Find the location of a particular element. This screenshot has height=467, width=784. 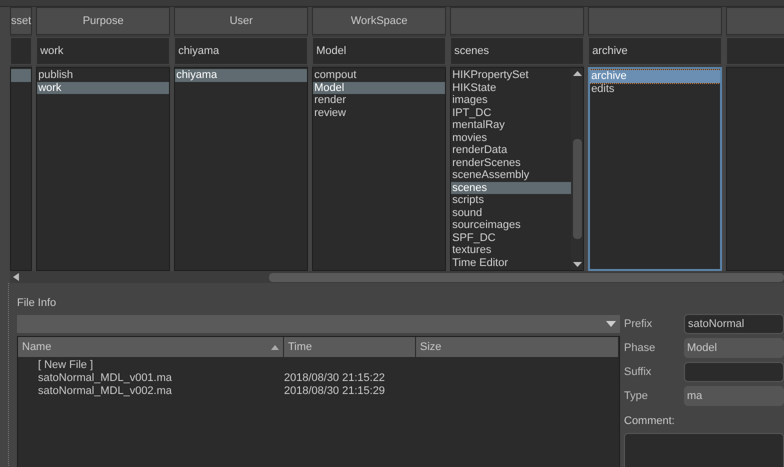

list-item: work is located at coordinates (103, 88).